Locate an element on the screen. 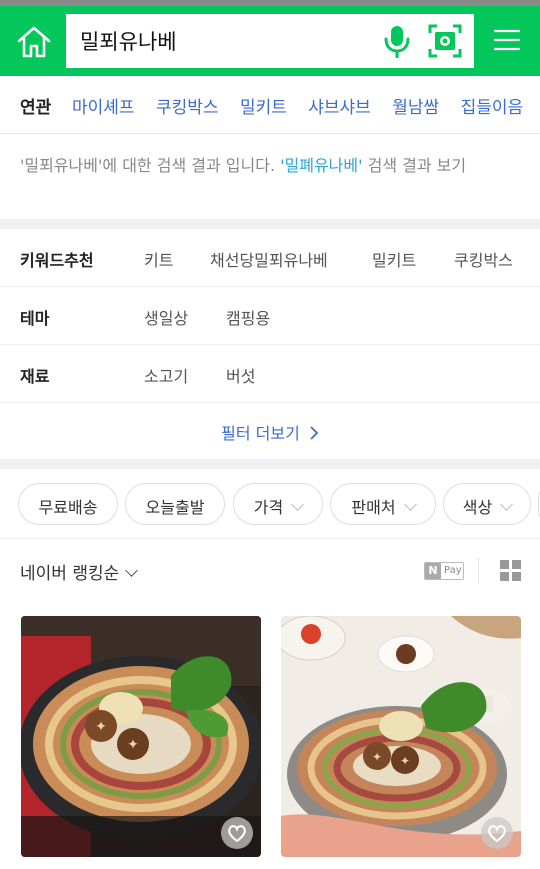 This screenshot has height=869, width=540. home-icon is located at coordinates (34, 42).